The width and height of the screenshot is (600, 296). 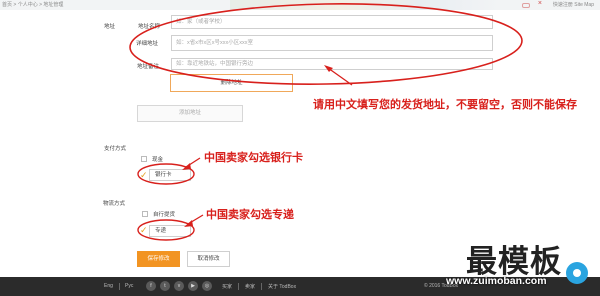 What do you see at coordinates (253, 158) in the screenshot?
I see `bank-annotation-text: 中国卖家勾选银行卡` at bounding box center [253, 158].